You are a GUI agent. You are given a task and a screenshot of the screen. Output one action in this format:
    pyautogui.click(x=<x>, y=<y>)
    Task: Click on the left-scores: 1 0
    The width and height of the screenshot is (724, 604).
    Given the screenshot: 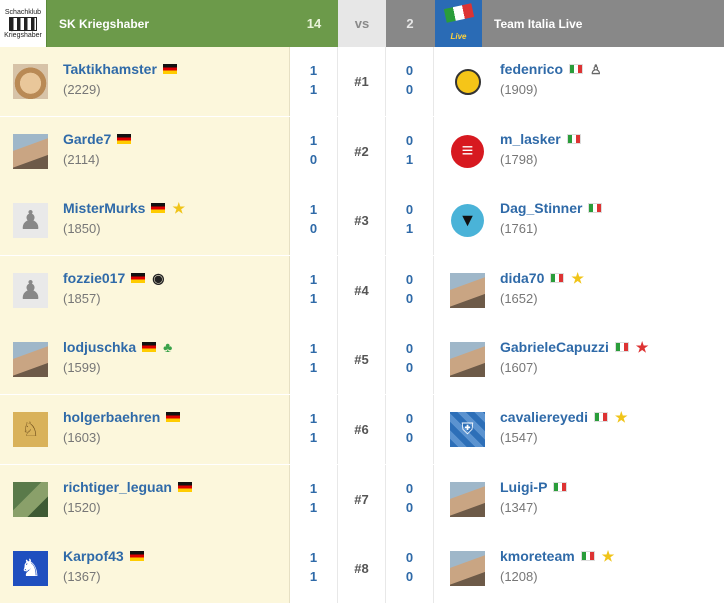 What is the action you would take?
    pyautogui.click(x=314, y=221)
    